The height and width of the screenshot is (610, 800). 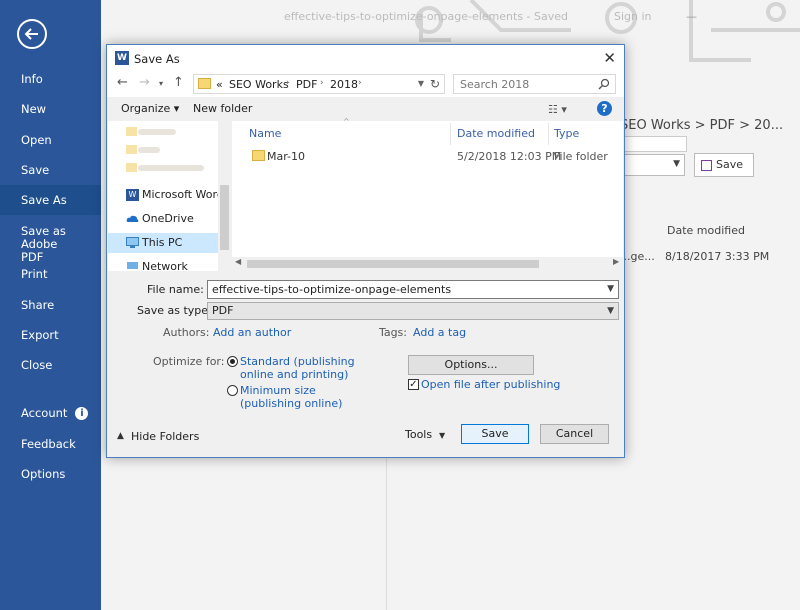 What do you see at coordinates (50, 444) in the screenshot?
I see `sidebar-item-feedback: Feedback` at bounding box center [50, 444].